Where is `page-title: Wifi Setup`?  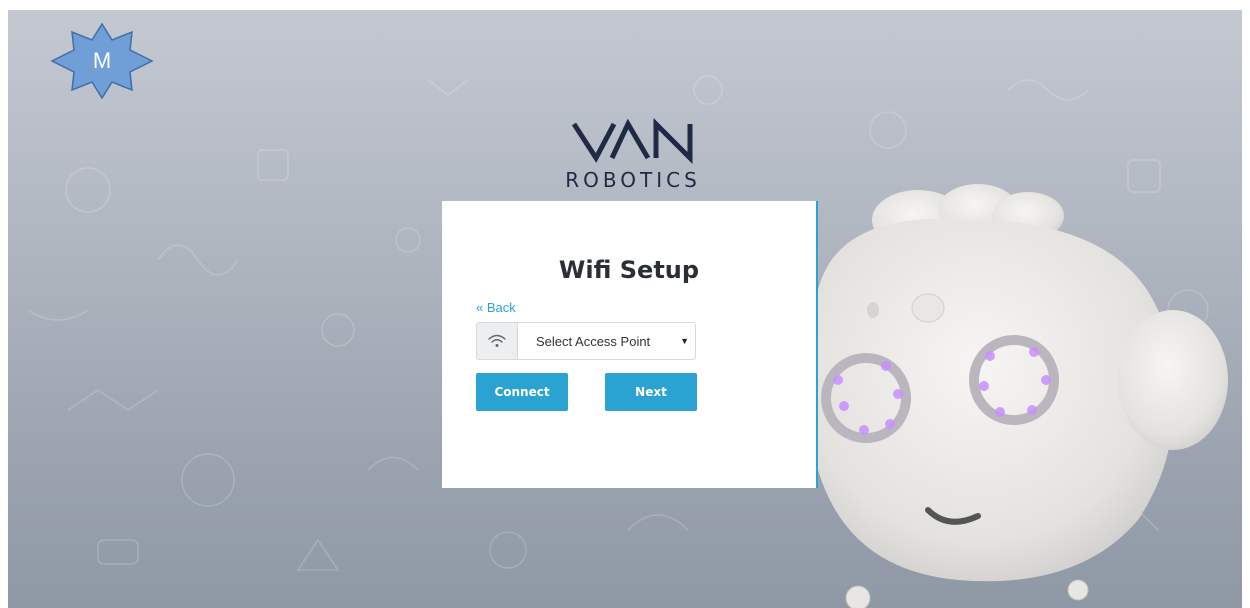
page-title: Wifi Setup is located at coordinates (629, 270).